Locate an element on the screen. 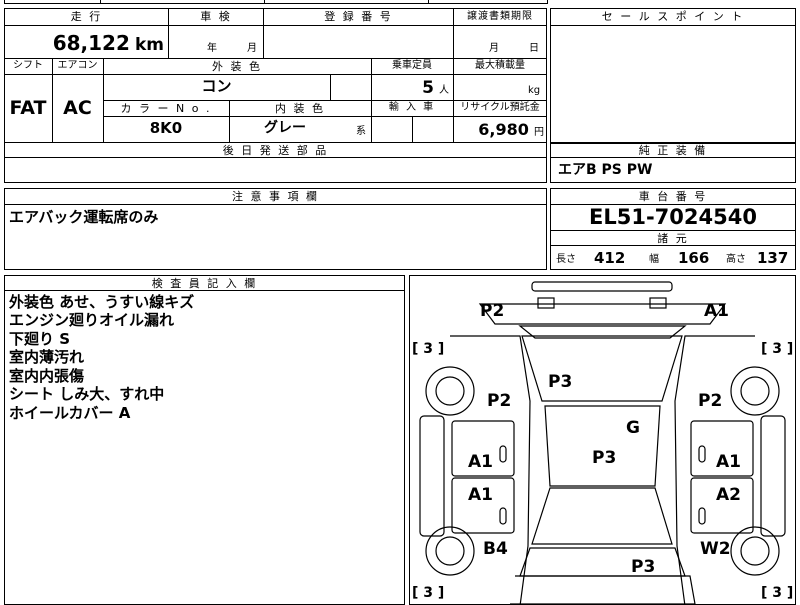 This screenshot has width=800, height=605. transfer-docs-month-unit: 月 is located at coordinates (494, 48).